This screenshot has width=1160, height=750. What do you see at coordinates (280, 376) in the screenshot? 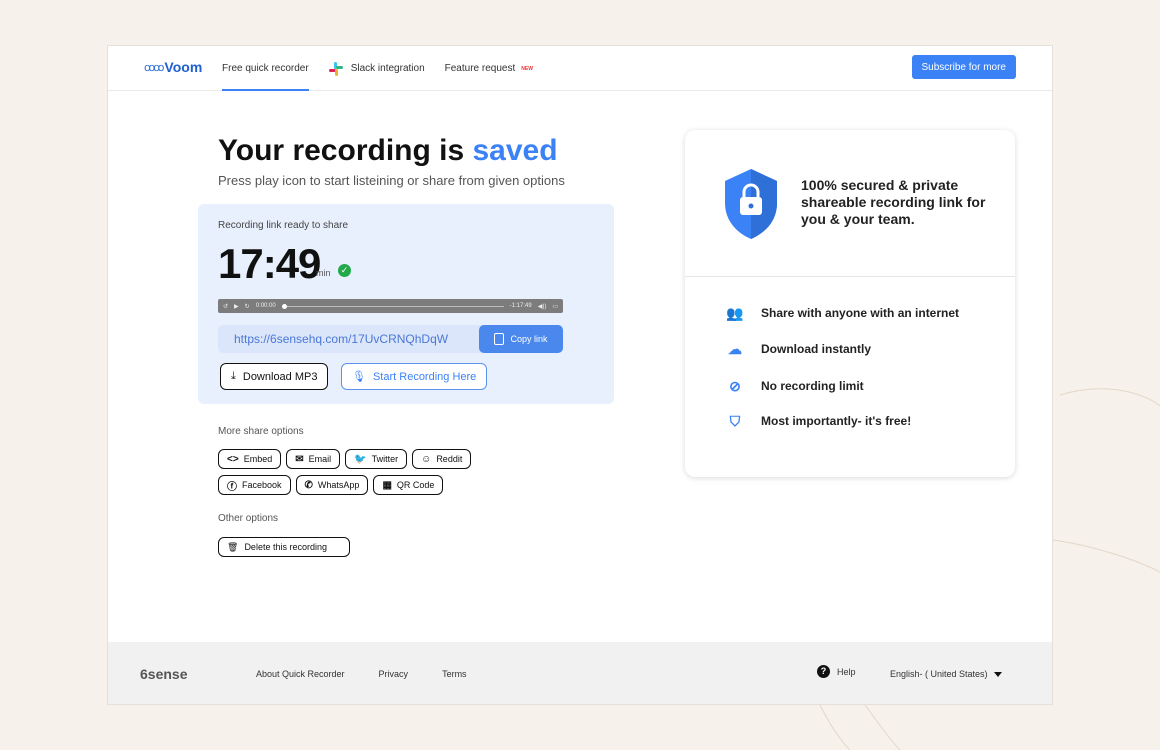
I see `download-label: Download MP3` at bounding box center [280, 376].